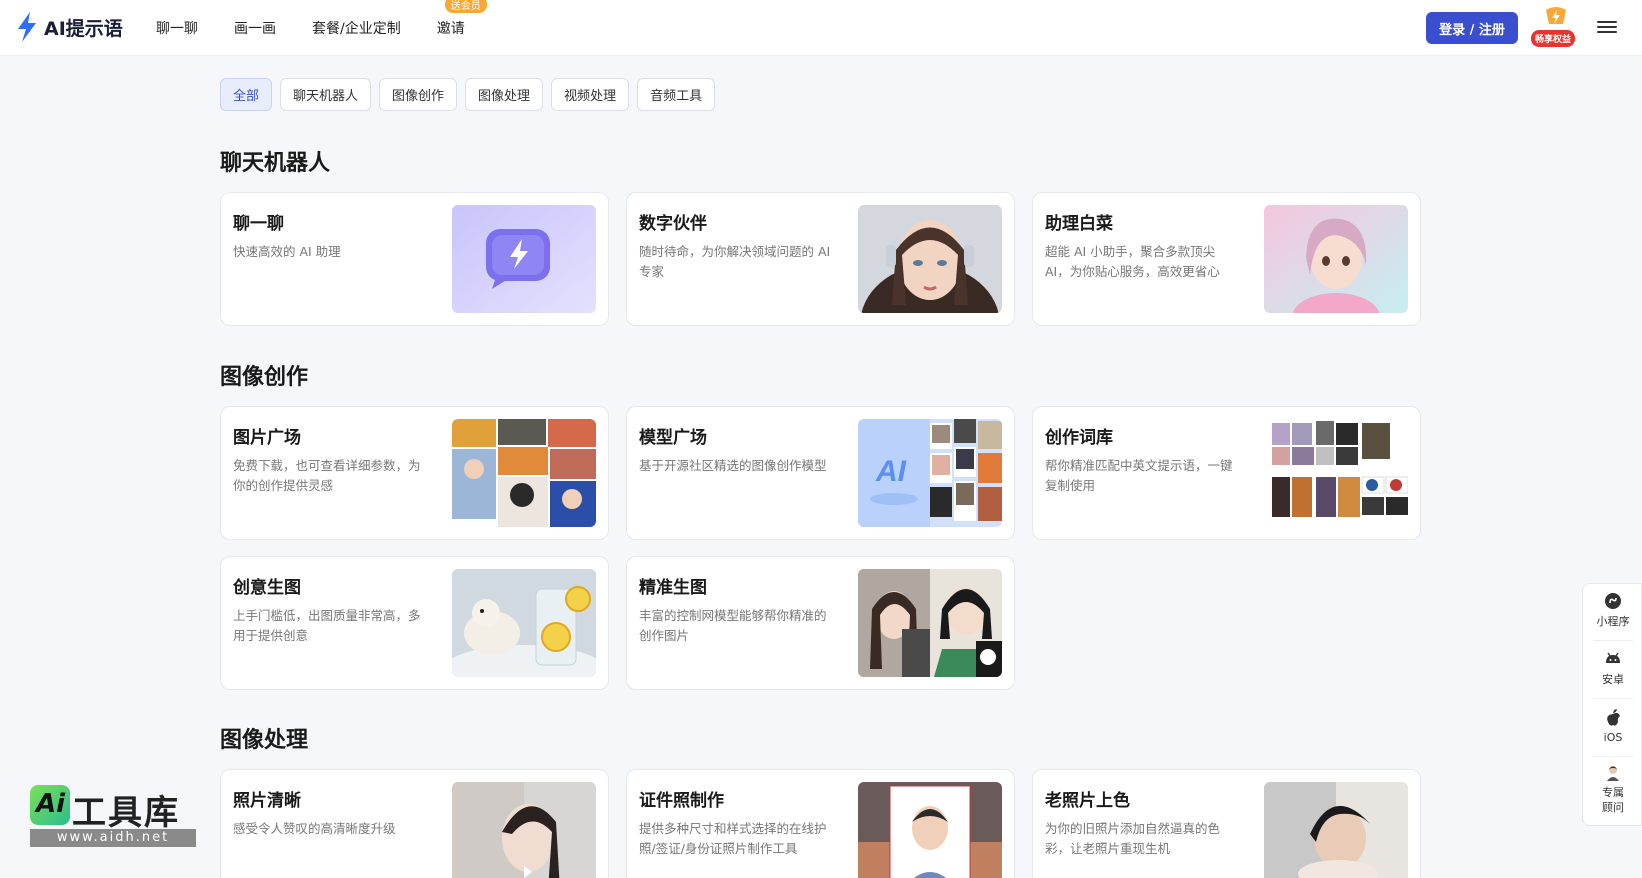 This screenshot has height=878, width=1642. I want to click on filter-image-processing: 图像处理, so click(504, 94).